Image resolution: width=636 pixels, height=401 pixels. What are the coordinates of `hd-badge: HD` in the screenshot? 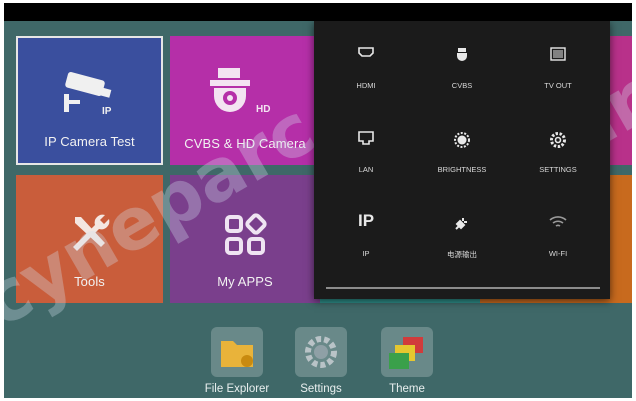 It's located at (263, 109).